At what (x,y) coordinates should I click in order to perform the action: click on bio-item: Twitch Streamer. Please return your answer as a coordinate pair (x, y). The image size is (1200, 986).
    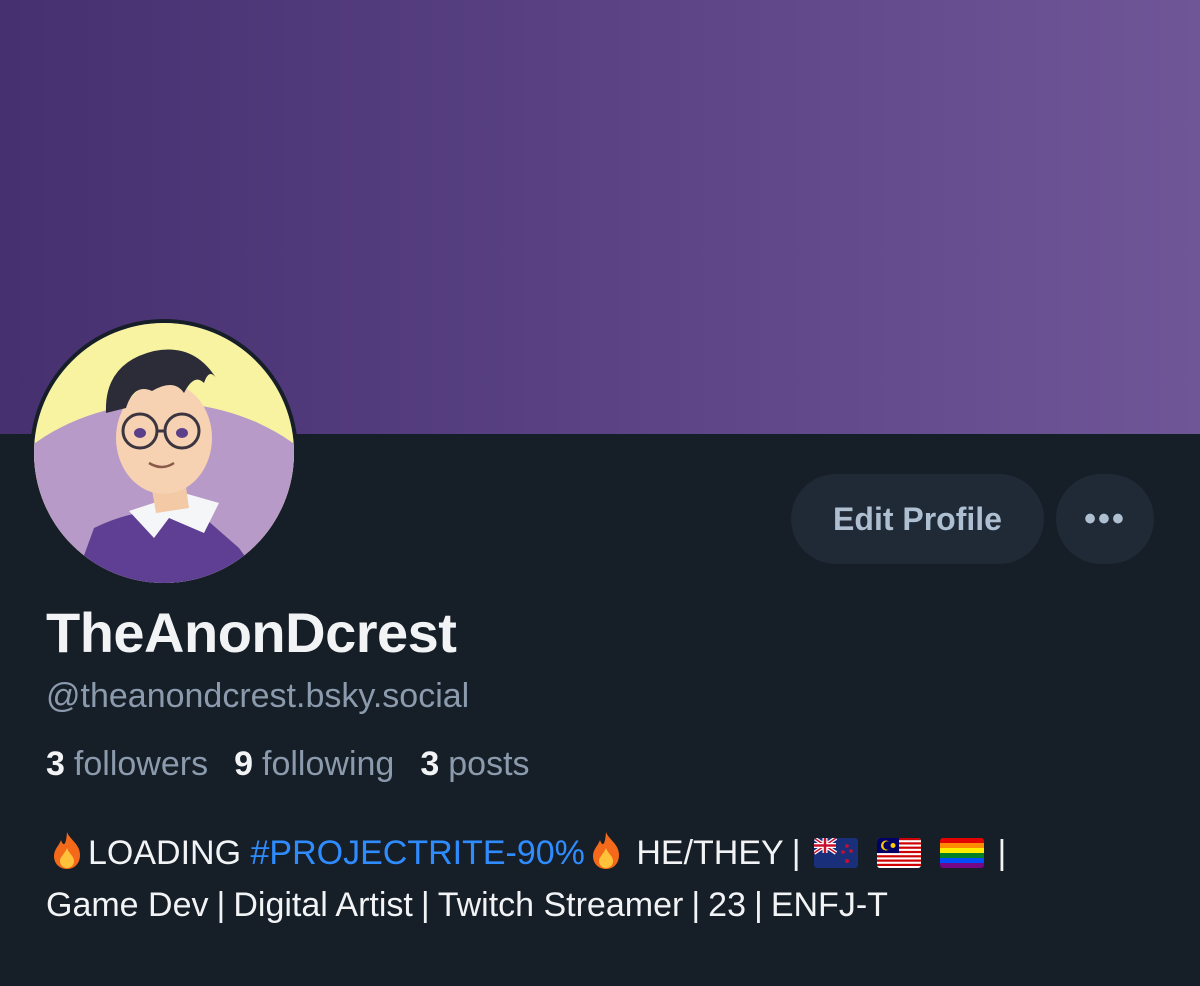
    Looking at the image, I should click on (560, 905).